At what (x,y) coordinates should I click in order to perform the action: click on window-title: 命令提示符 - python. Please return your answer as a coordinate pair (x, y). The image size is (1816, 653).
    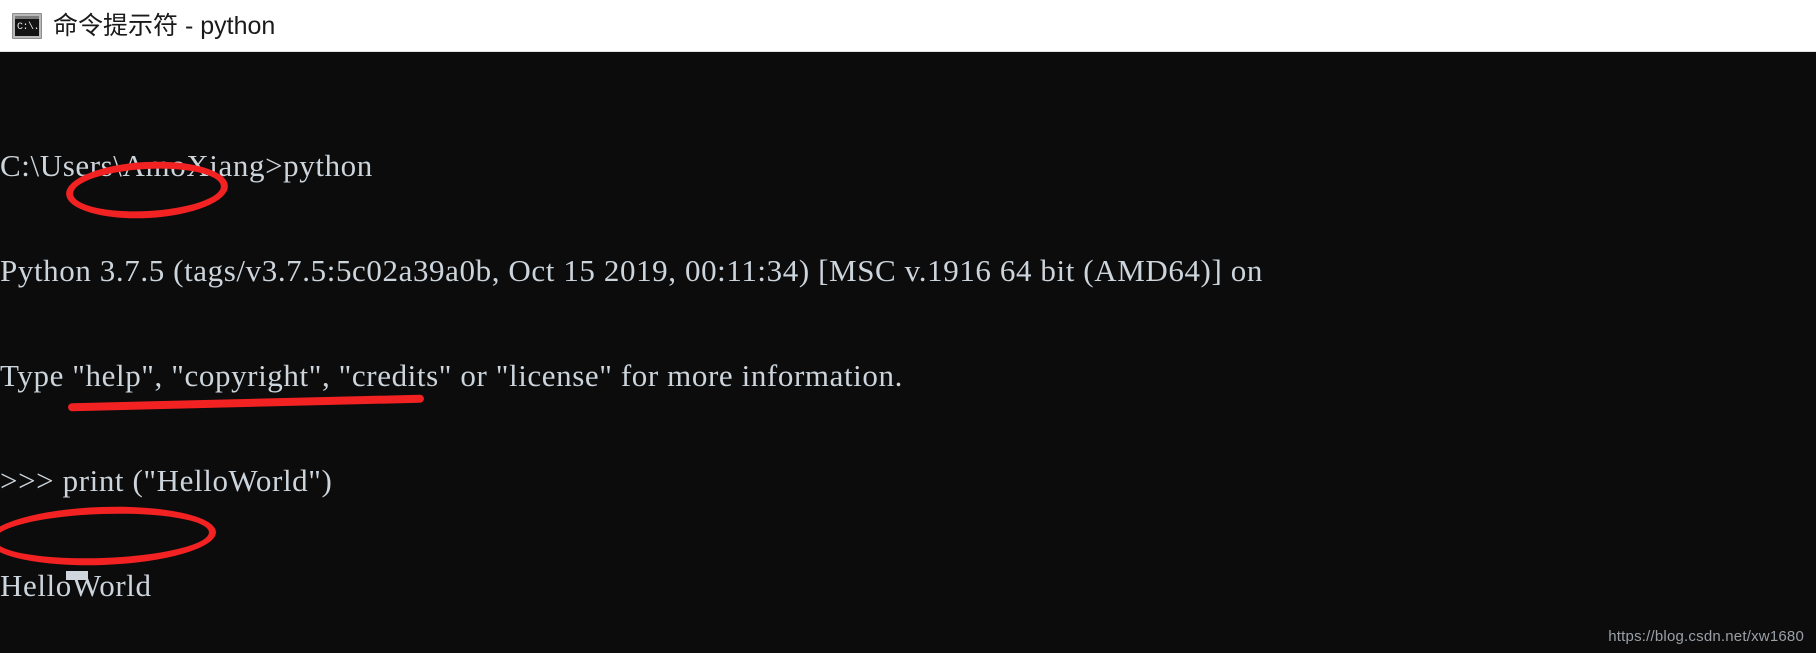
    Looking at the image, I should click on (164, 25).